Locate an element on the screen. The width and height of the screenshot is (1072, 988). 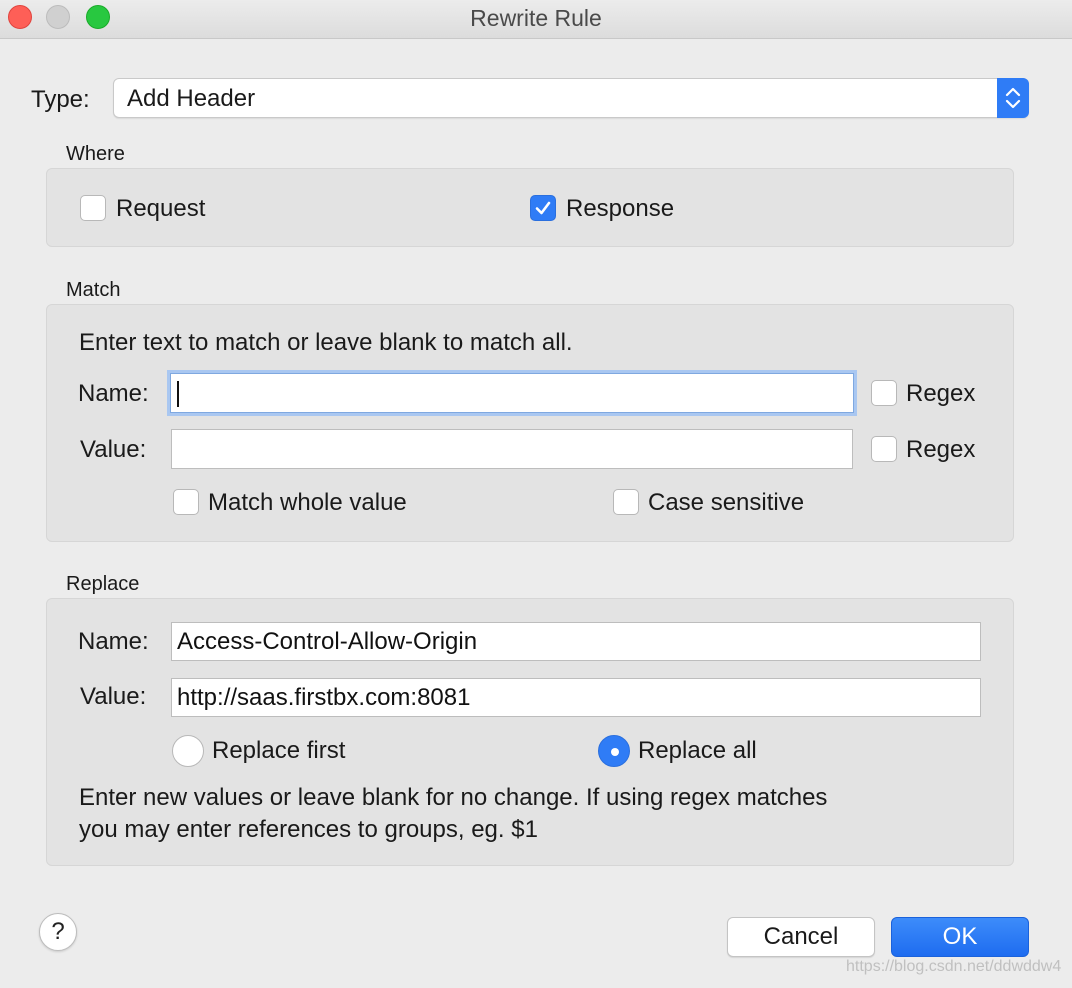
match-name-regex-label: Regex is located at coordinates (941, 393).